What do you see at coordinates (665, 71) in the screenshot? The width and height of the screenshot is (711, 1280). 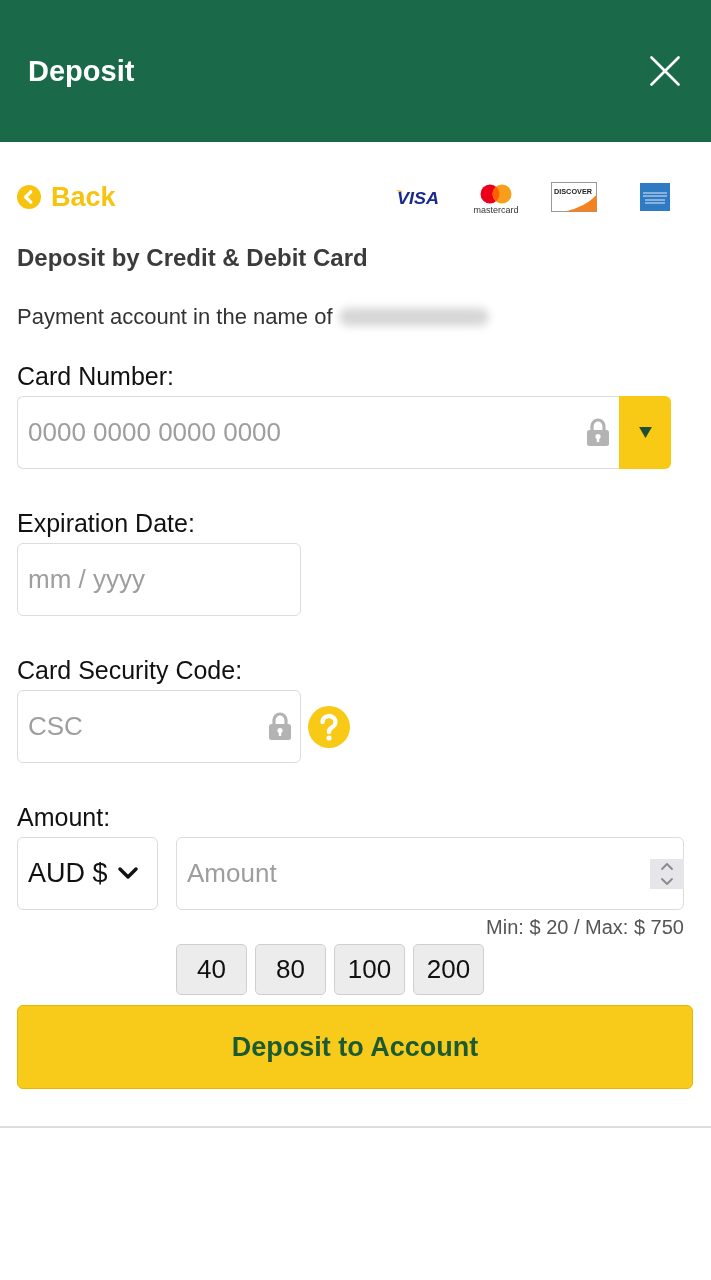 I see `close-icon` at bounding box center [665, 71].